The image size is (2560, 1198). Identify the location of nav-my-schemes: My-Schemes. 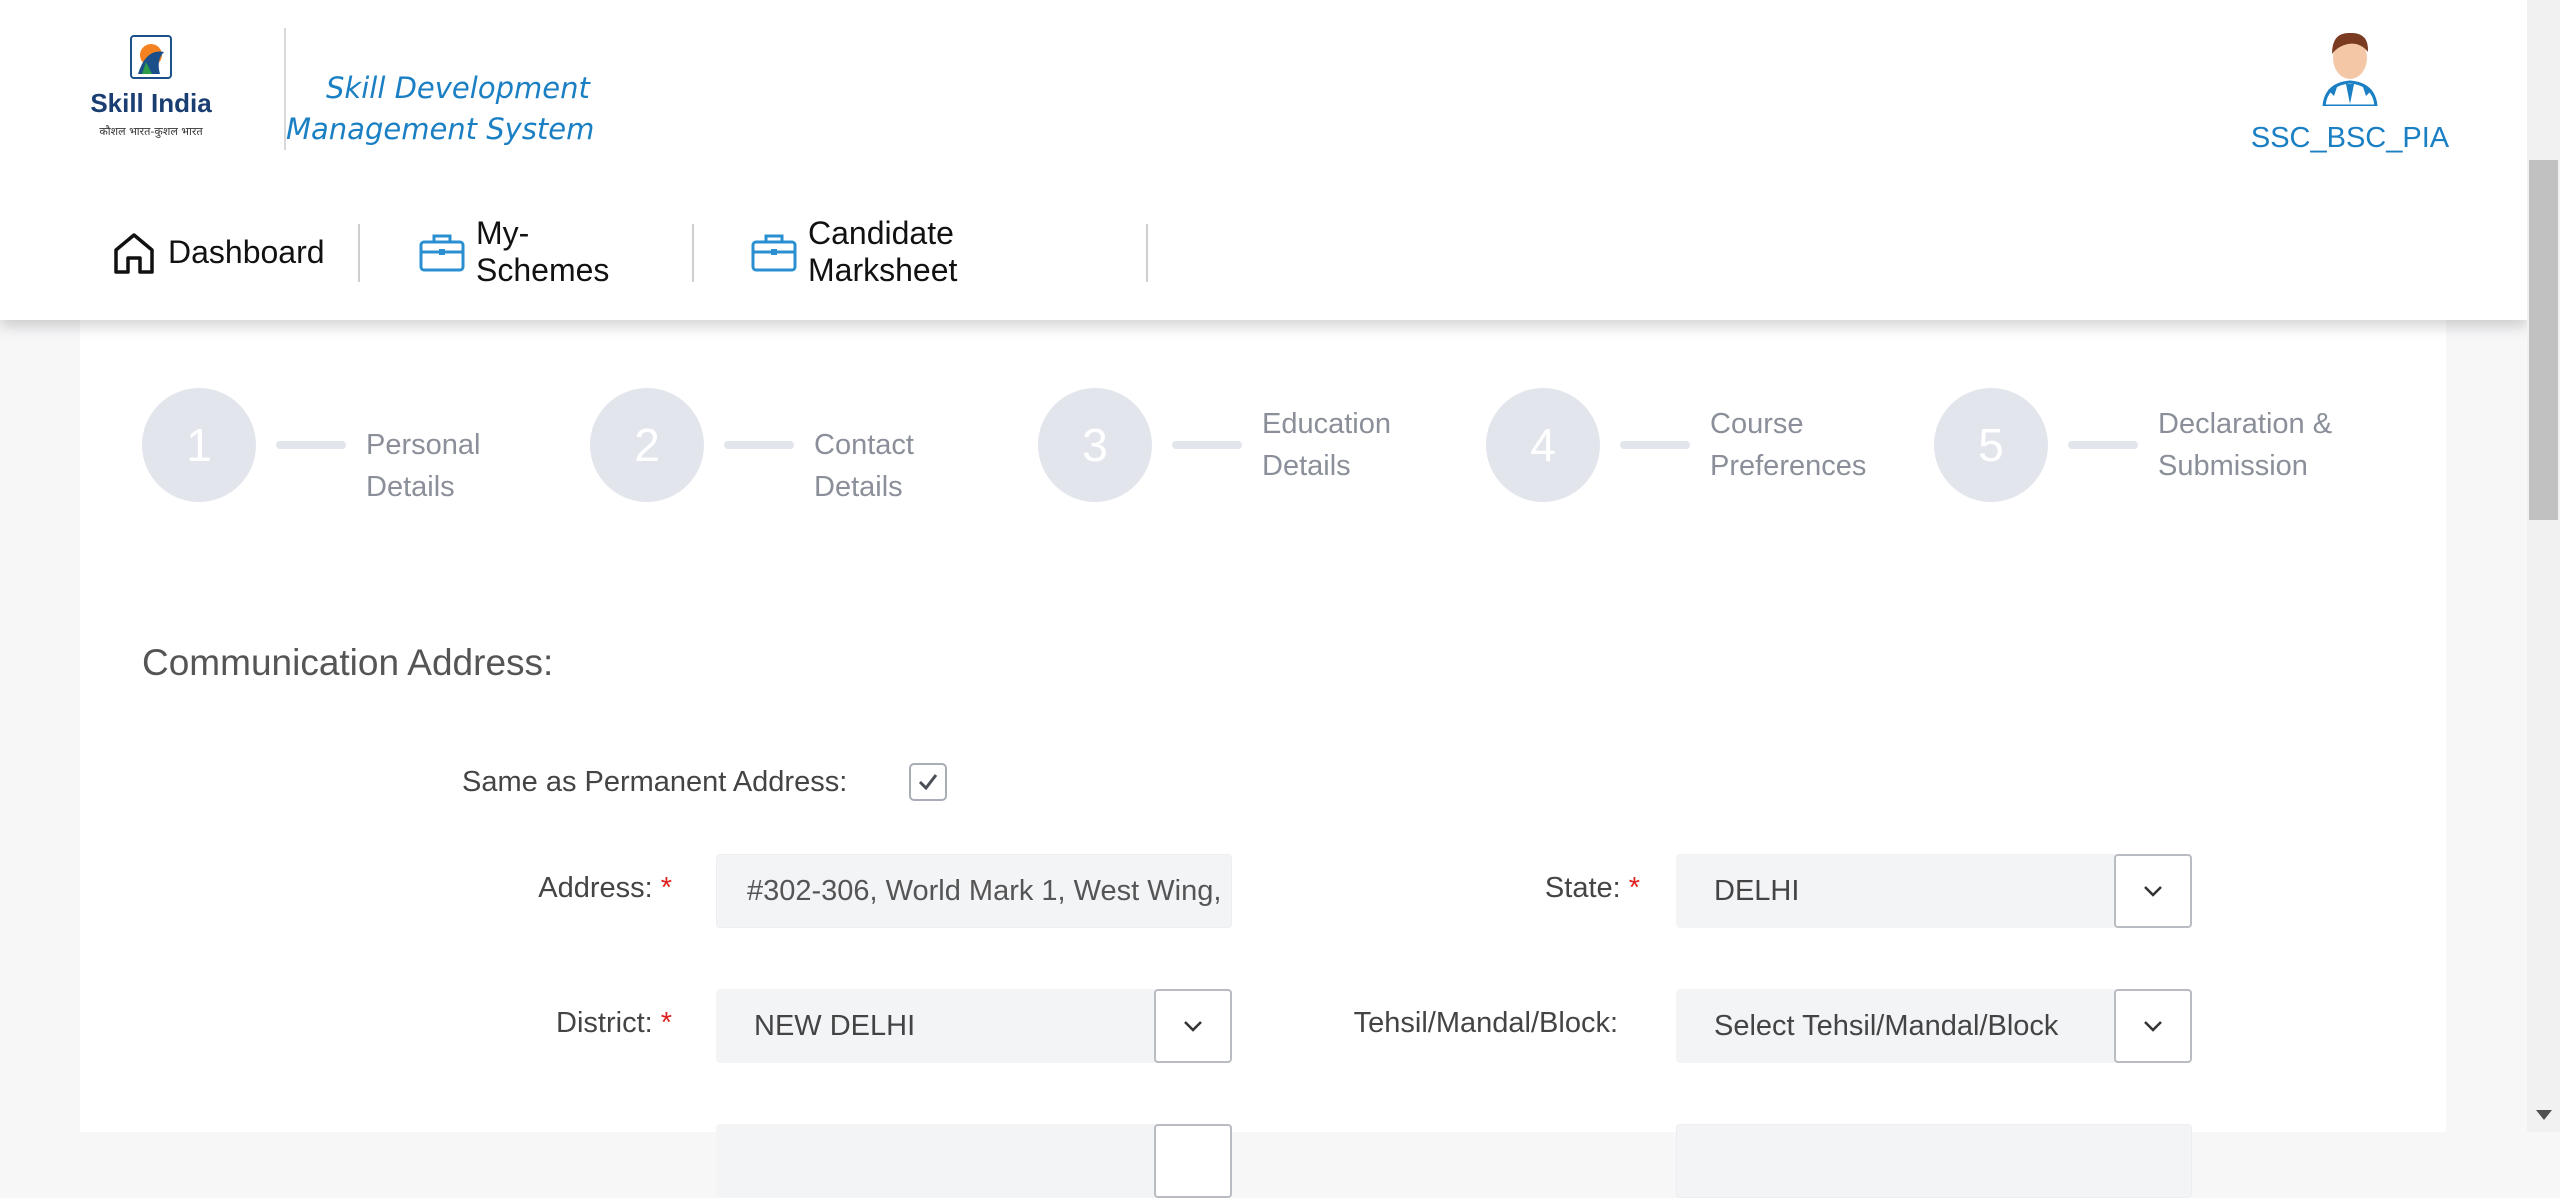
(513, 251).